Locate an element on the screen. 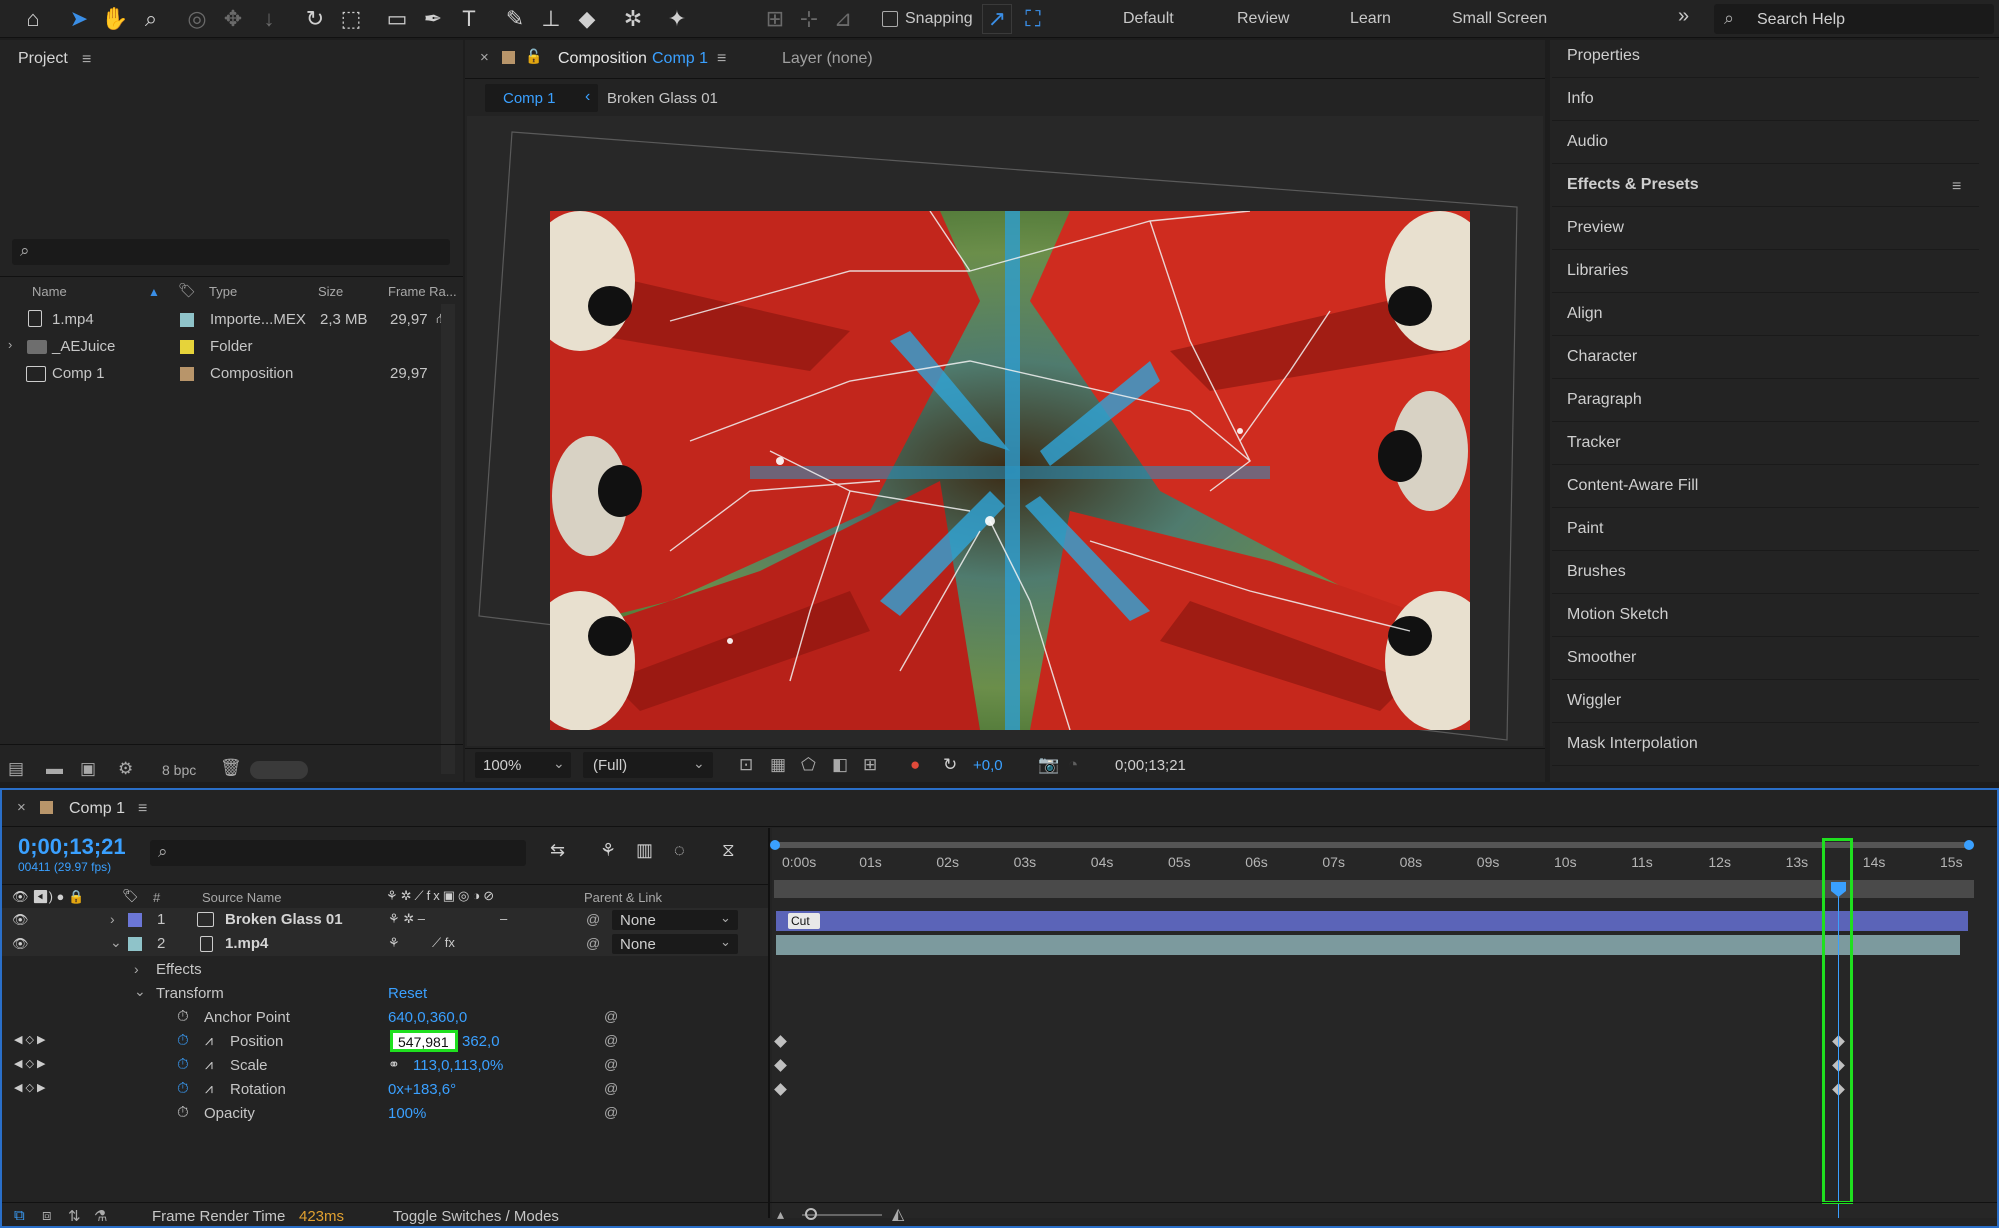 Image resolution: width=1999 pixels, height=1228 pixels. dolly-camera-icon: ↓ is located at coordinates (269, 19).